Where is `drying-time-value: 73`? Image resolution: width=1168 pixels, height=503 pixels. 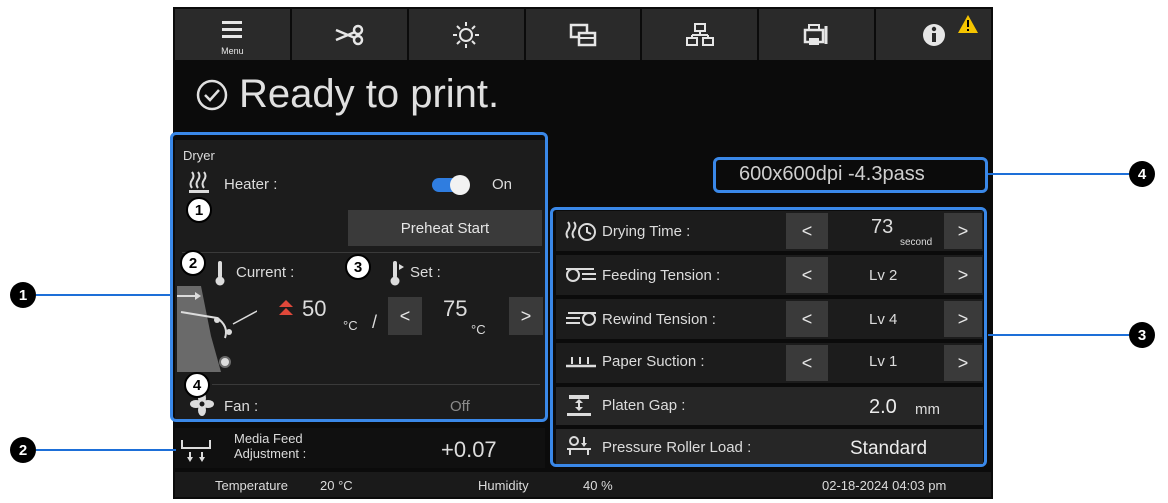 drying-time-value: 73 is located at coordinates (882, 227).